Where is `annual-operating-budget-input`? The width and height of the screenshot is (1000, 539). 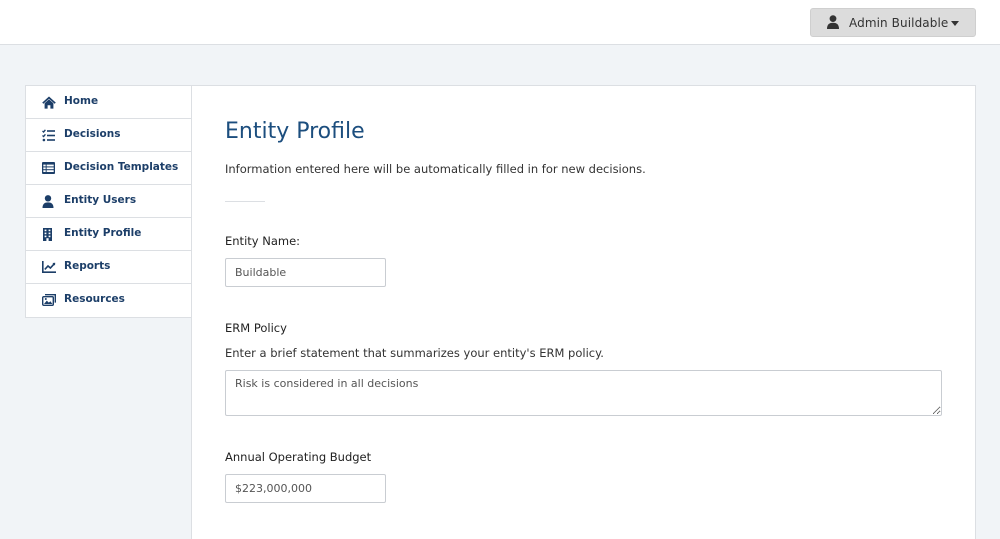 annual-operating-budget-input is located at coordinates (305, 488).